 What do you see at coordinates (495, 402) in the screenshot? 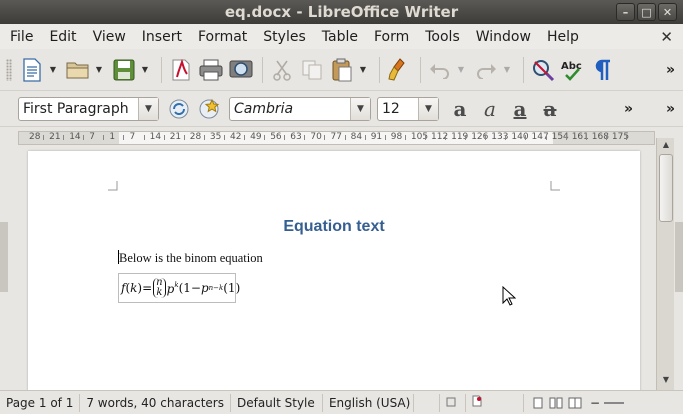
I see `document-modified-icon` at bounding box center [495, 402].